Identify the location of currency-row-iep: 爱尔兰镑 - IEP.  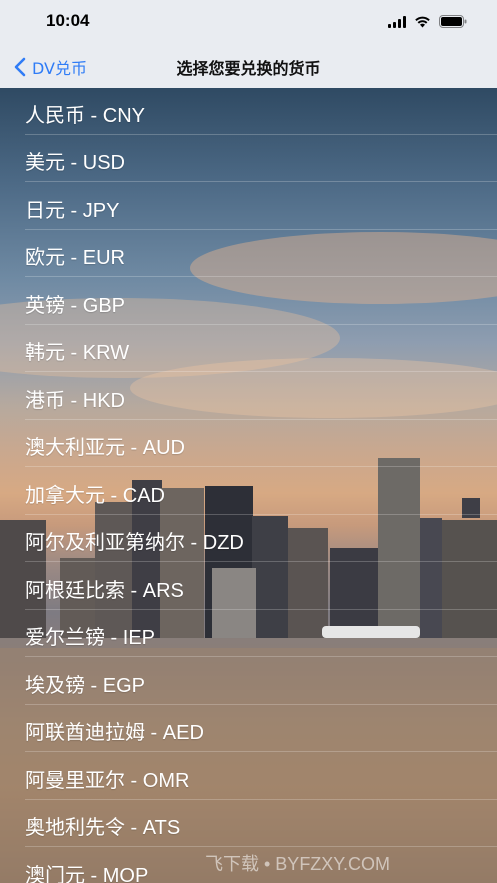
(248, 633).